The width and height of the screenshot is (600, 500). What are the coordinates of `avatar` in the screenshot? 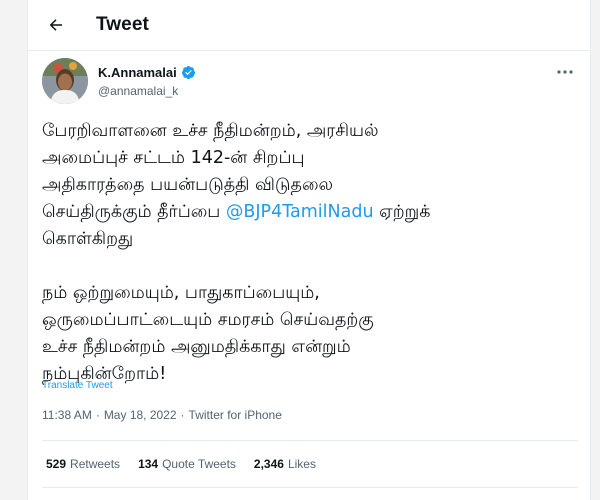 It's located at (65, 81).